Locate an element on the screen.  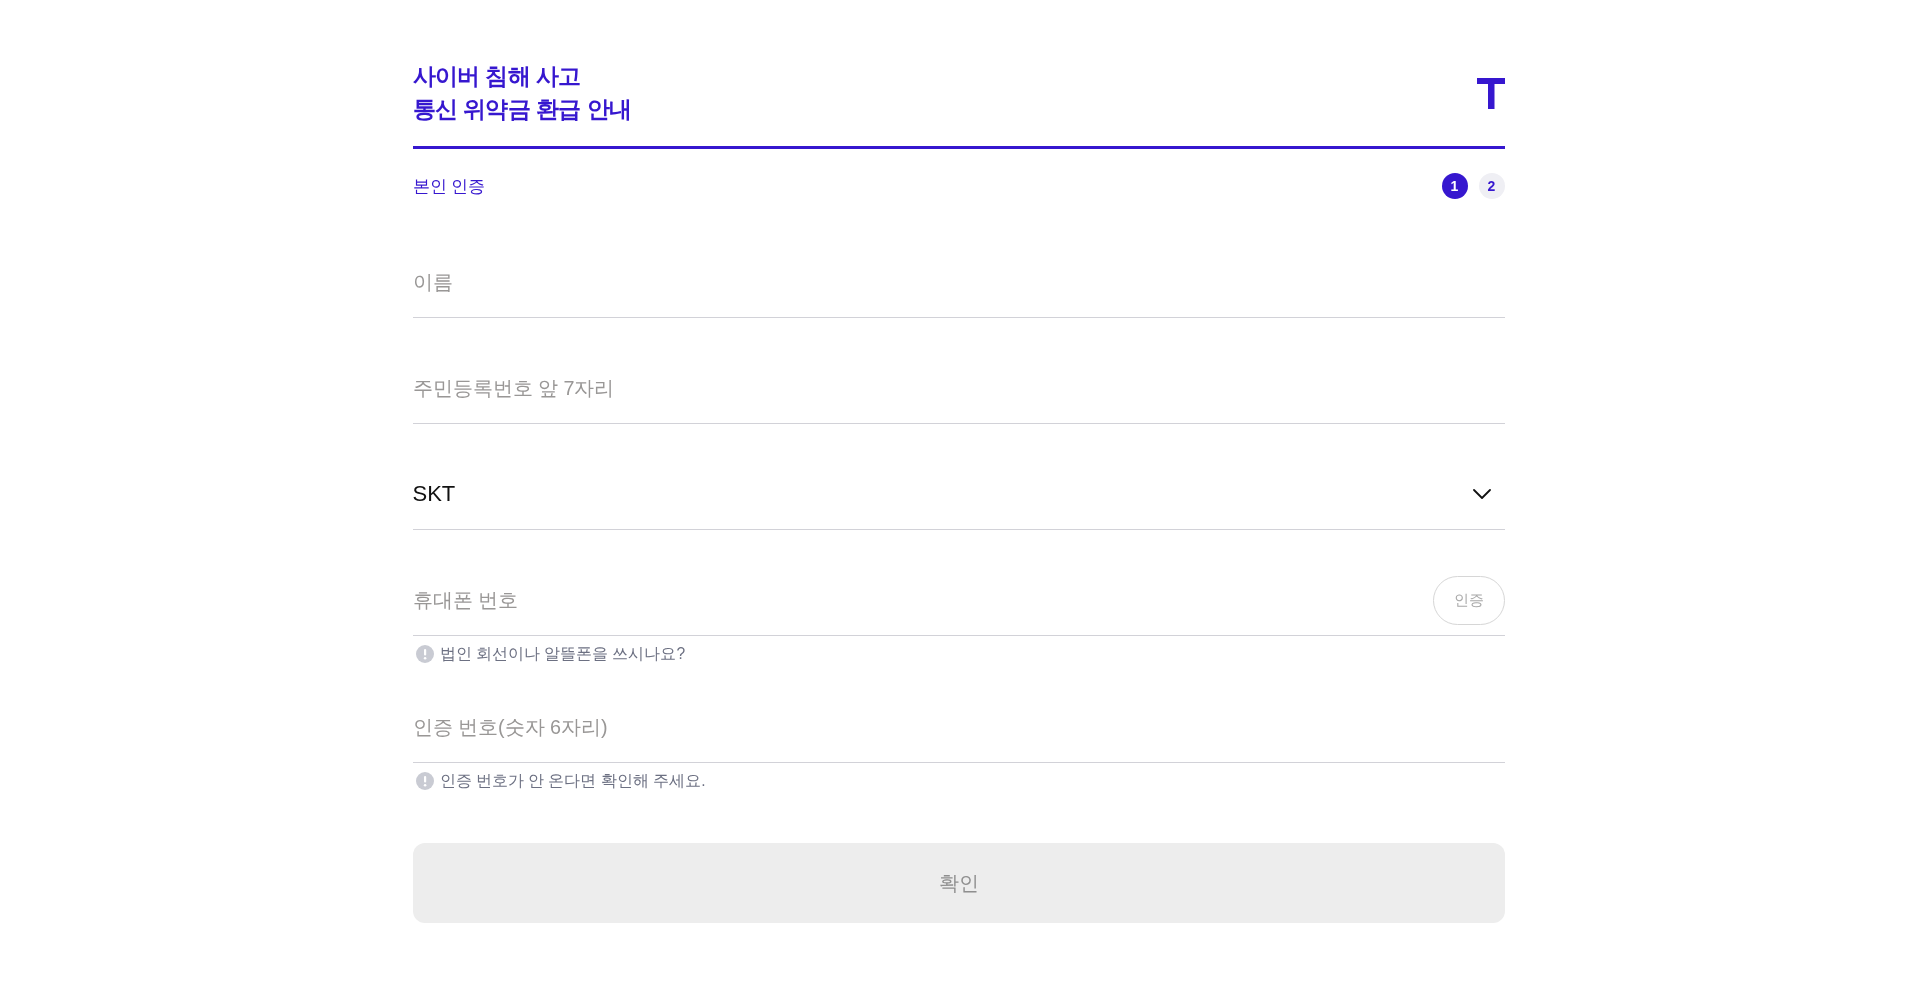
hint-text: 인증 번호가 안 온다면 확인해 주세요. is located at coordinates (572, 780).